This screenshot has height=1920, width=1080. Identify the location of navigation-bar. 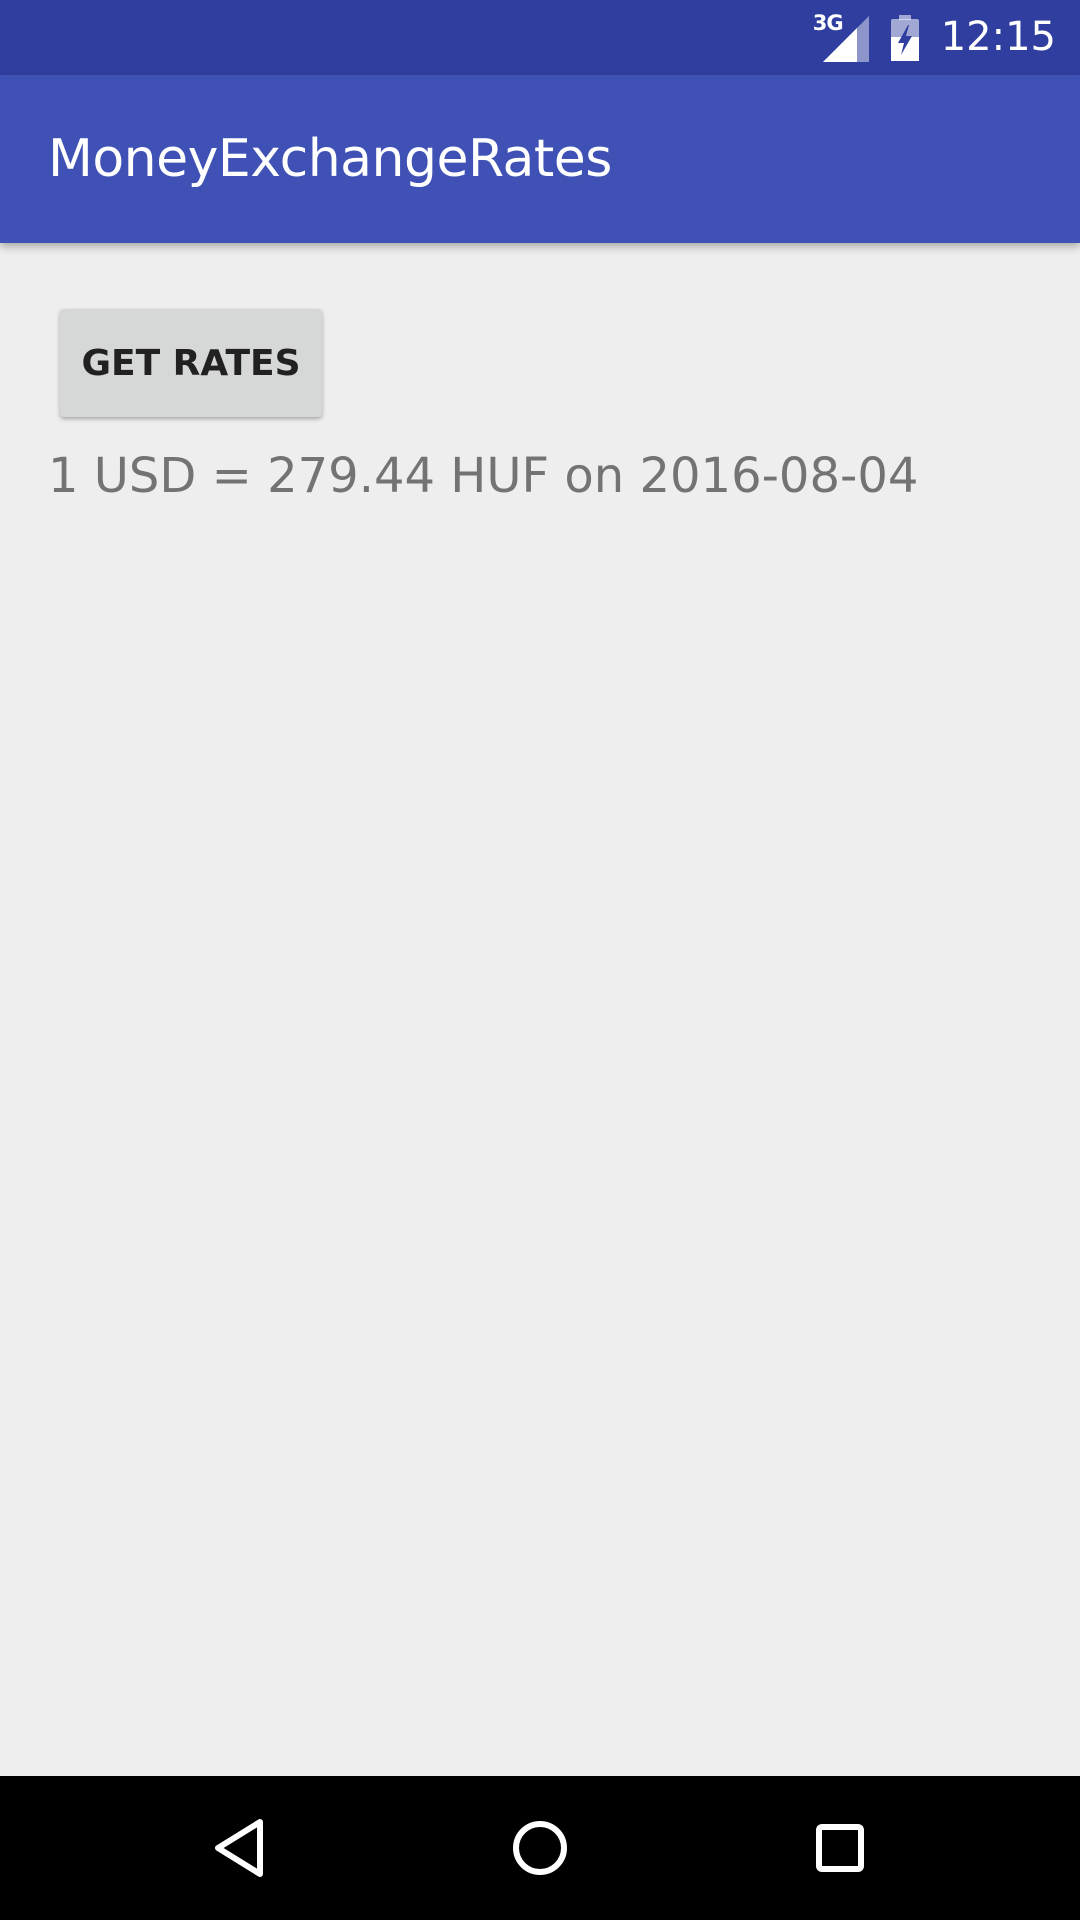
(540, 1848).